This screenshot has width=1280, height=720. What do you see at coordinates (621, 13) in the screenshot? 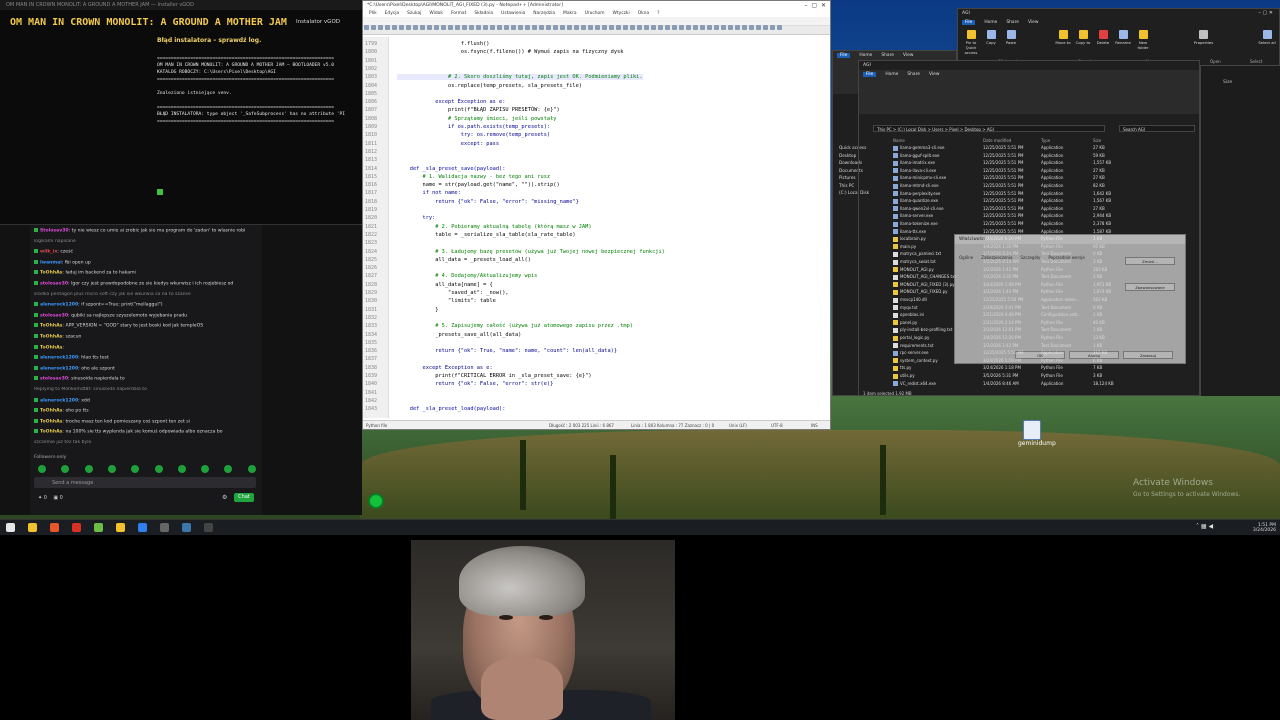
I see `menu-item-10: Wtyczki` at bounding box center [621, 13].